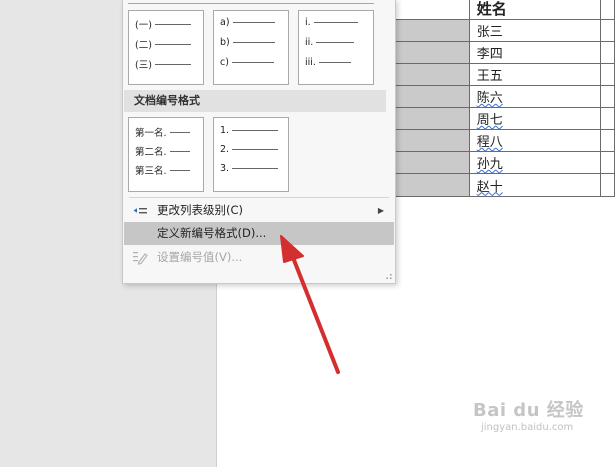 The height and width of the screenshot is (467, 615). I want to click on baidu-watermark: Bai du 经验 jingyan.baidu.com, so click(537, 424).